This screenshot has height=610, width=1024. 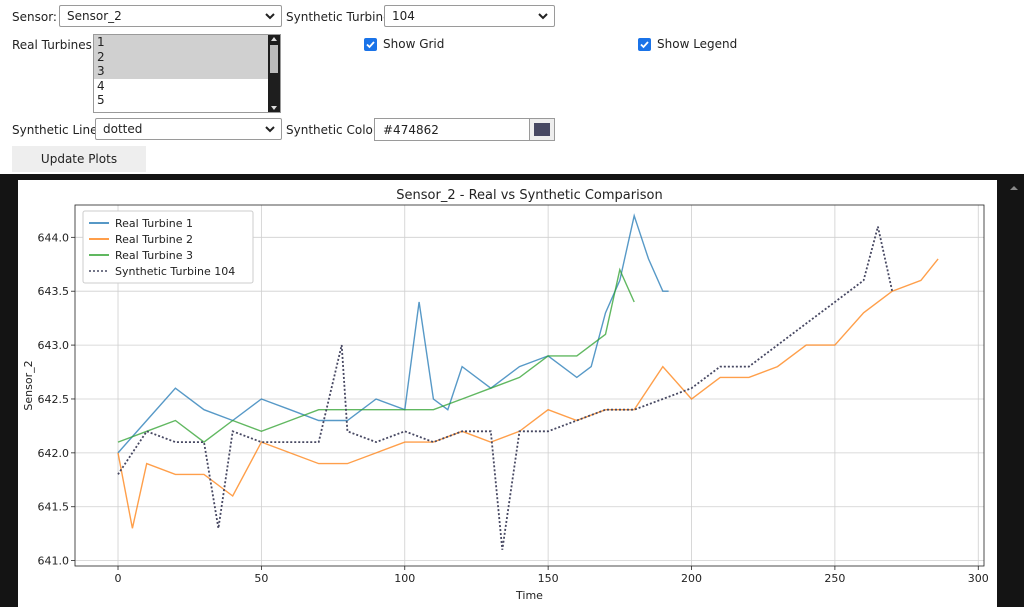 I want to click on show-legend-label: Show Legend, so click(x=697, y=44).